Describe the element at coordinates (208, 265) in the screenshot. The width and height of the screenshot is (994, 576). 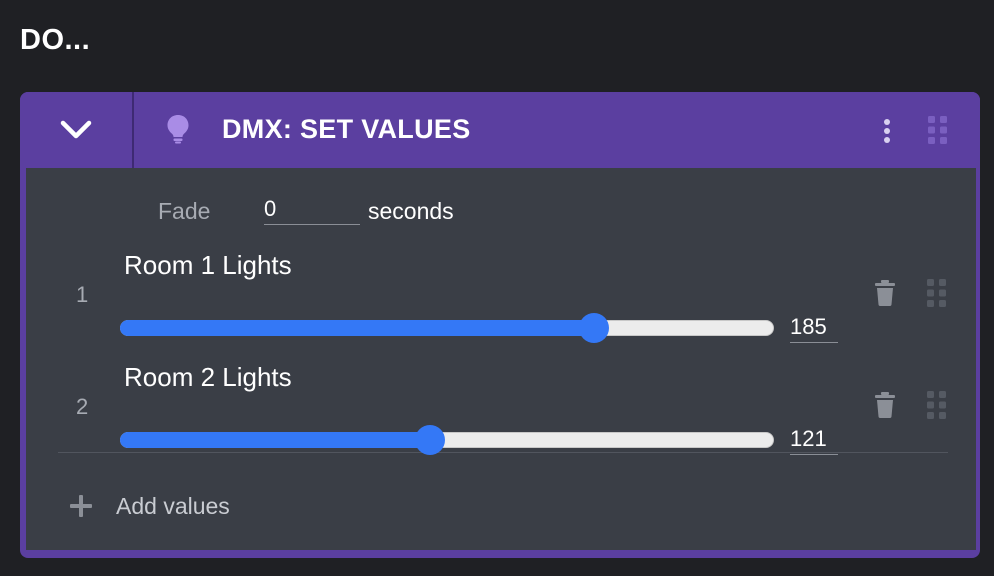
I see `row-name: Room 1 Lights` at that location.